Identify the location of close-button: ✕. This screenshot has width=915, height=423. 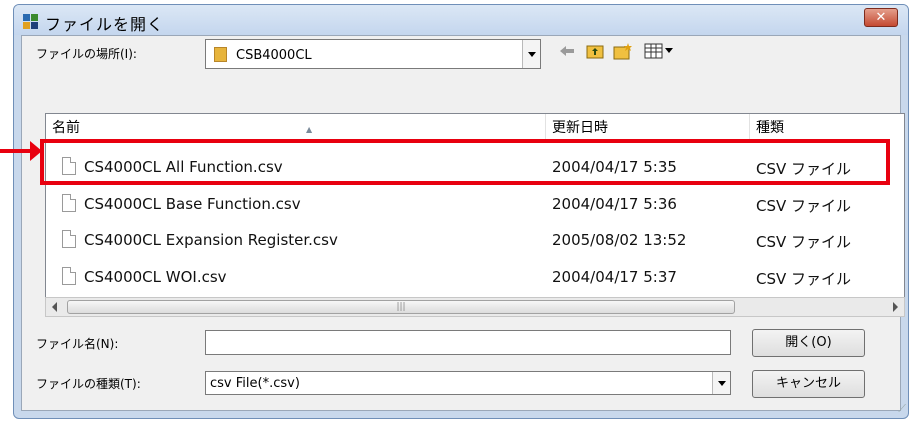
(881, 17).